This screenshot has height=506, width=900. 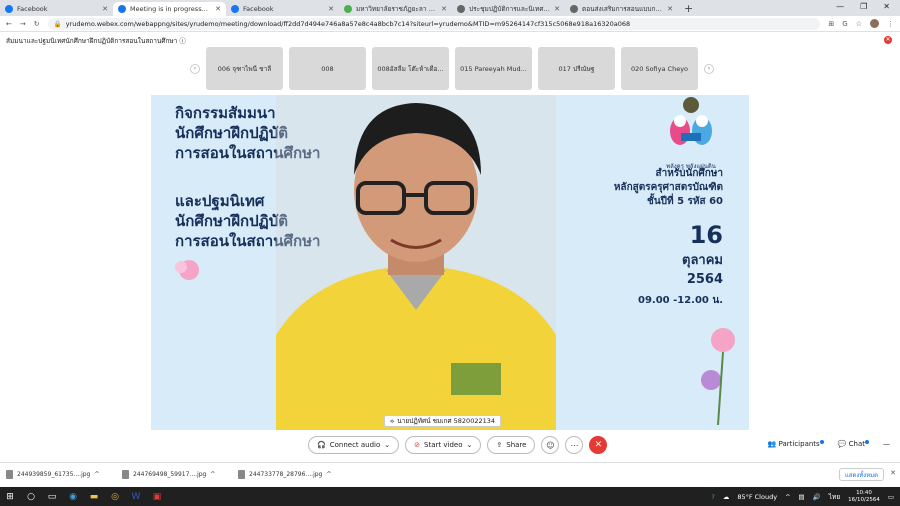 I want to click on profile-avatar, so click(x=874, y=23).